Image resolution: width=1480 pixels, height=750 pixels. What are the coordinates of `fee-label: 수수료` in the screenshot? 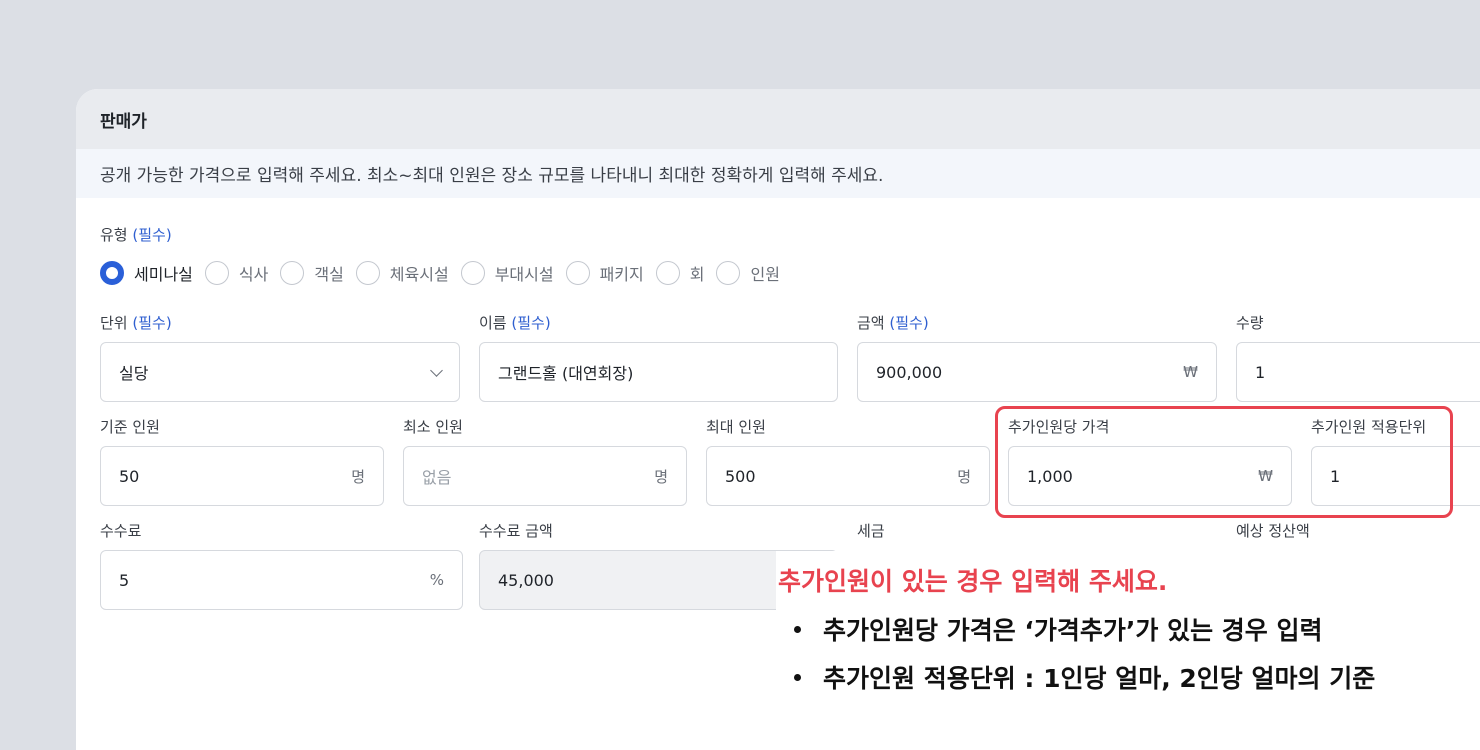 It's located at (121, 531).